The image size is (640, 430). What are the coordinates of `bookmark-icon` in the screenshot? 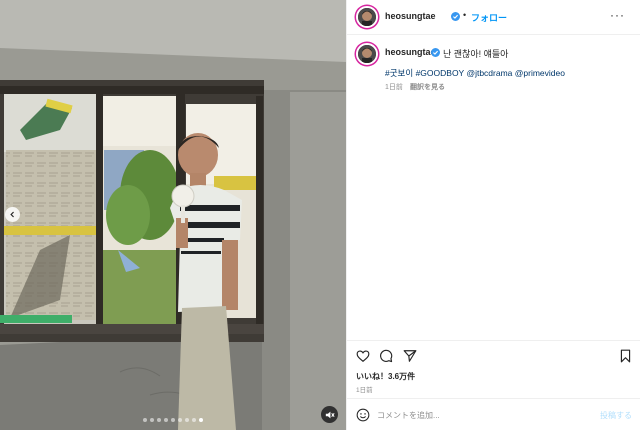 It's located at (625, 356).